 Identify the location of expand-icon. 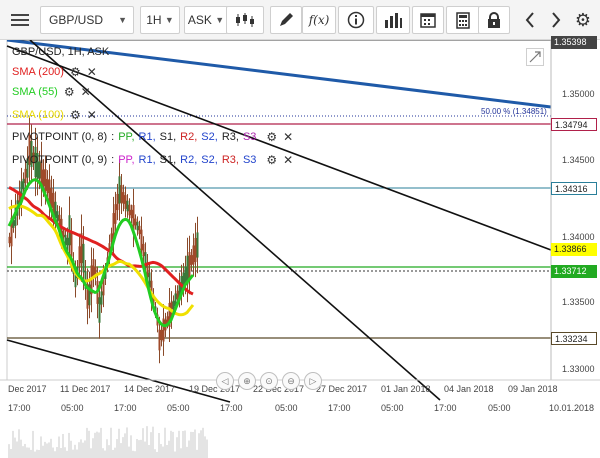
(535, 57).